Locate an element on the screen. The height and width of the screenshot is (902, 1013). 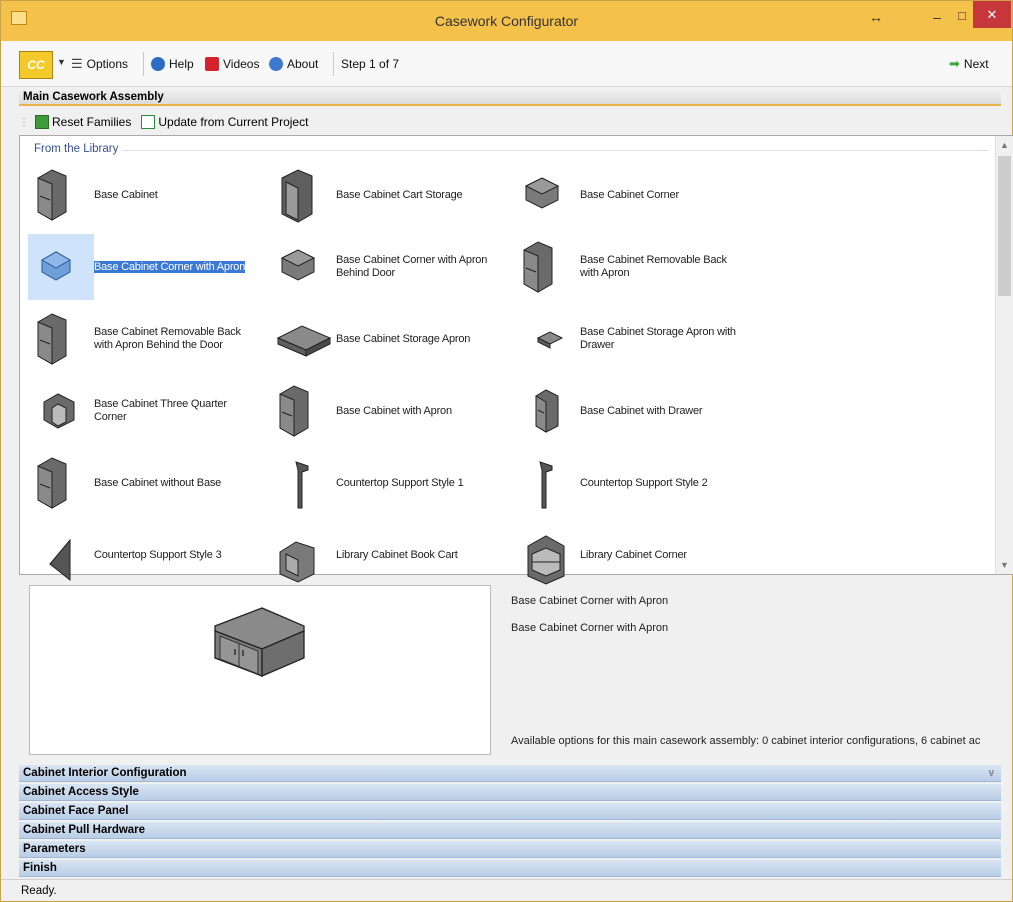
triangle-support-icon is located at coordinates (61, 555).